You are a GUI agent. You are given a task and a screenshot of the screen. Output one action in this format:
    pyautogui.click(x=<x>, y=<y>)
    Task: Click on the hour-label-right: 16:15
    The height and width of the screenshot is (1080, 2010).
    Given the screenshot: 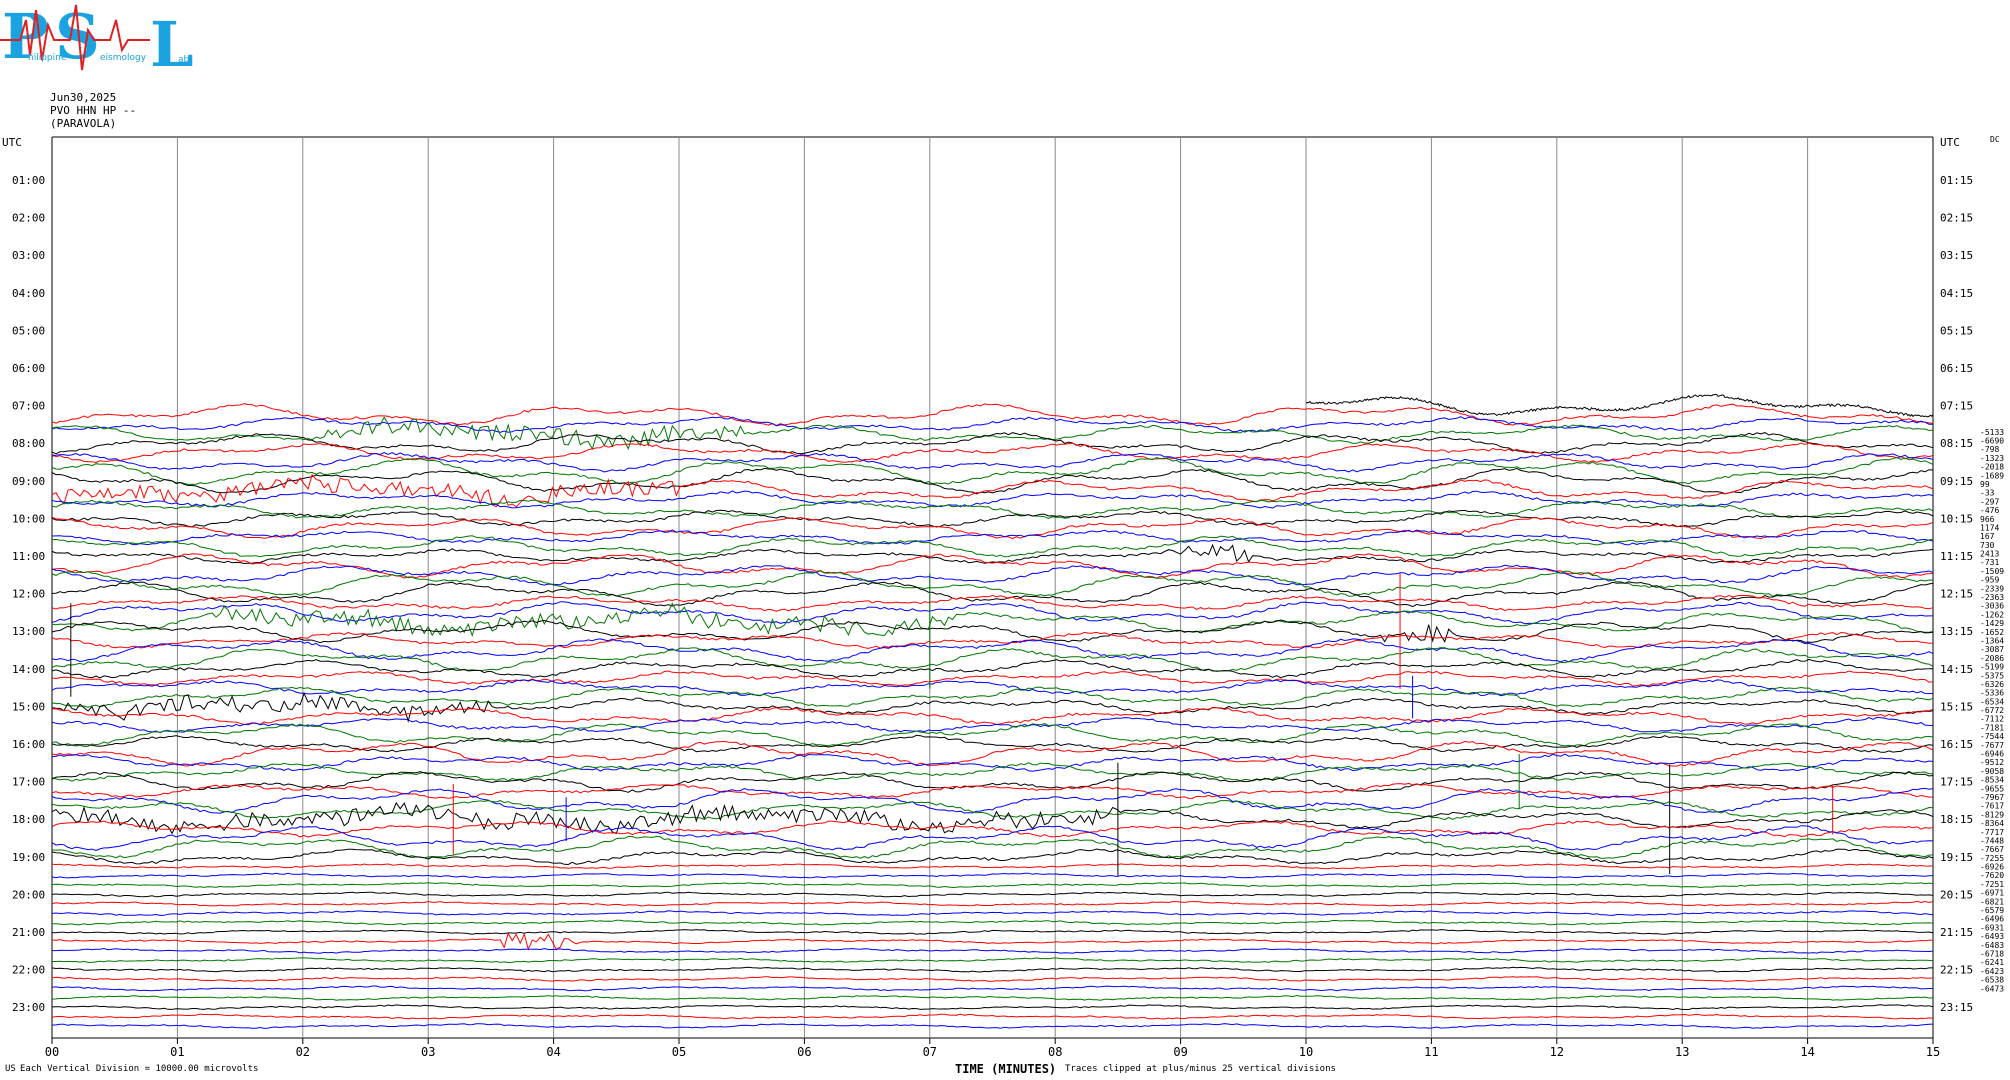 What is the action you would take?
    pyautogui.click(x=1956, y=744)
    